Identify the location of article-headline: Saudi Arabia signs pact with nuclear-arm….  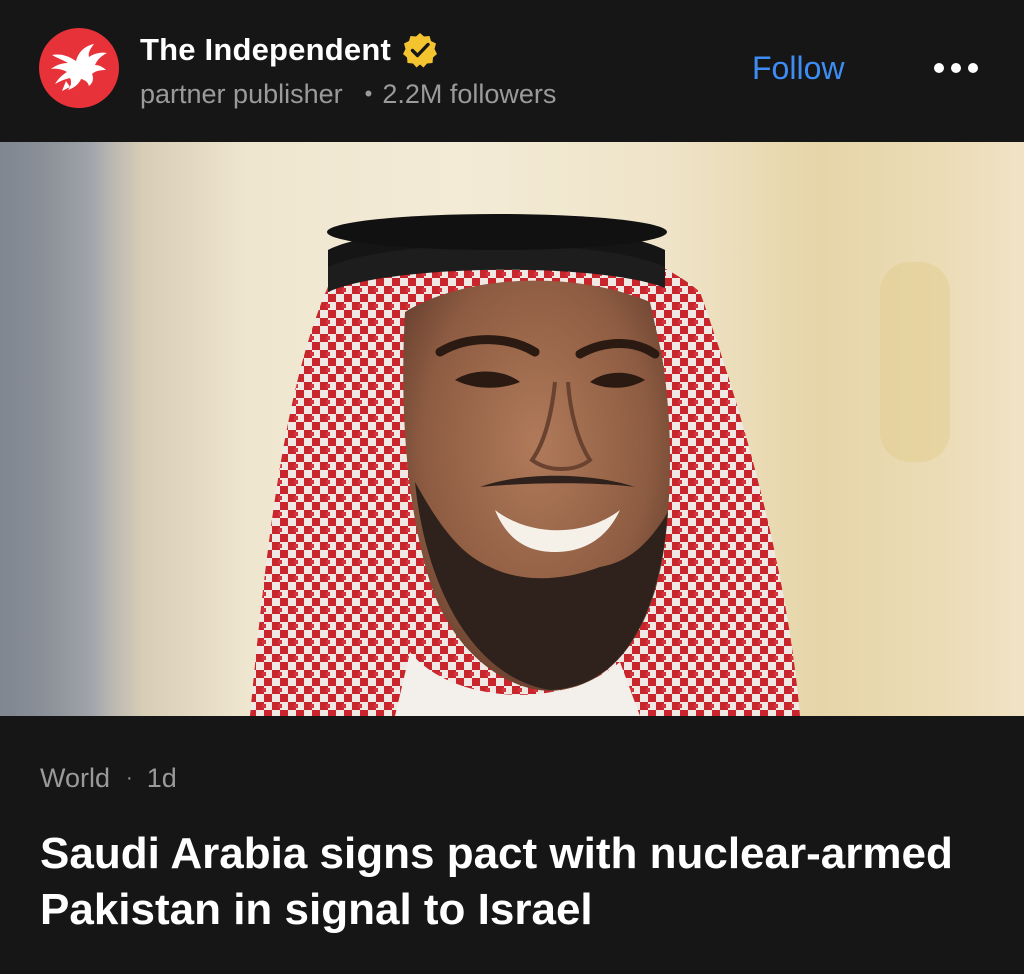
(510, 882).